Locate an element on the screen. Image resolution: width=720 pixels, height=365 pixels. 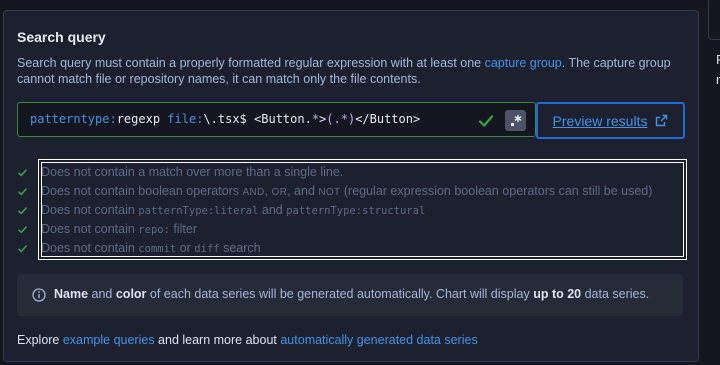
capture-group-link: capture group is located at coordinates (523, 63).